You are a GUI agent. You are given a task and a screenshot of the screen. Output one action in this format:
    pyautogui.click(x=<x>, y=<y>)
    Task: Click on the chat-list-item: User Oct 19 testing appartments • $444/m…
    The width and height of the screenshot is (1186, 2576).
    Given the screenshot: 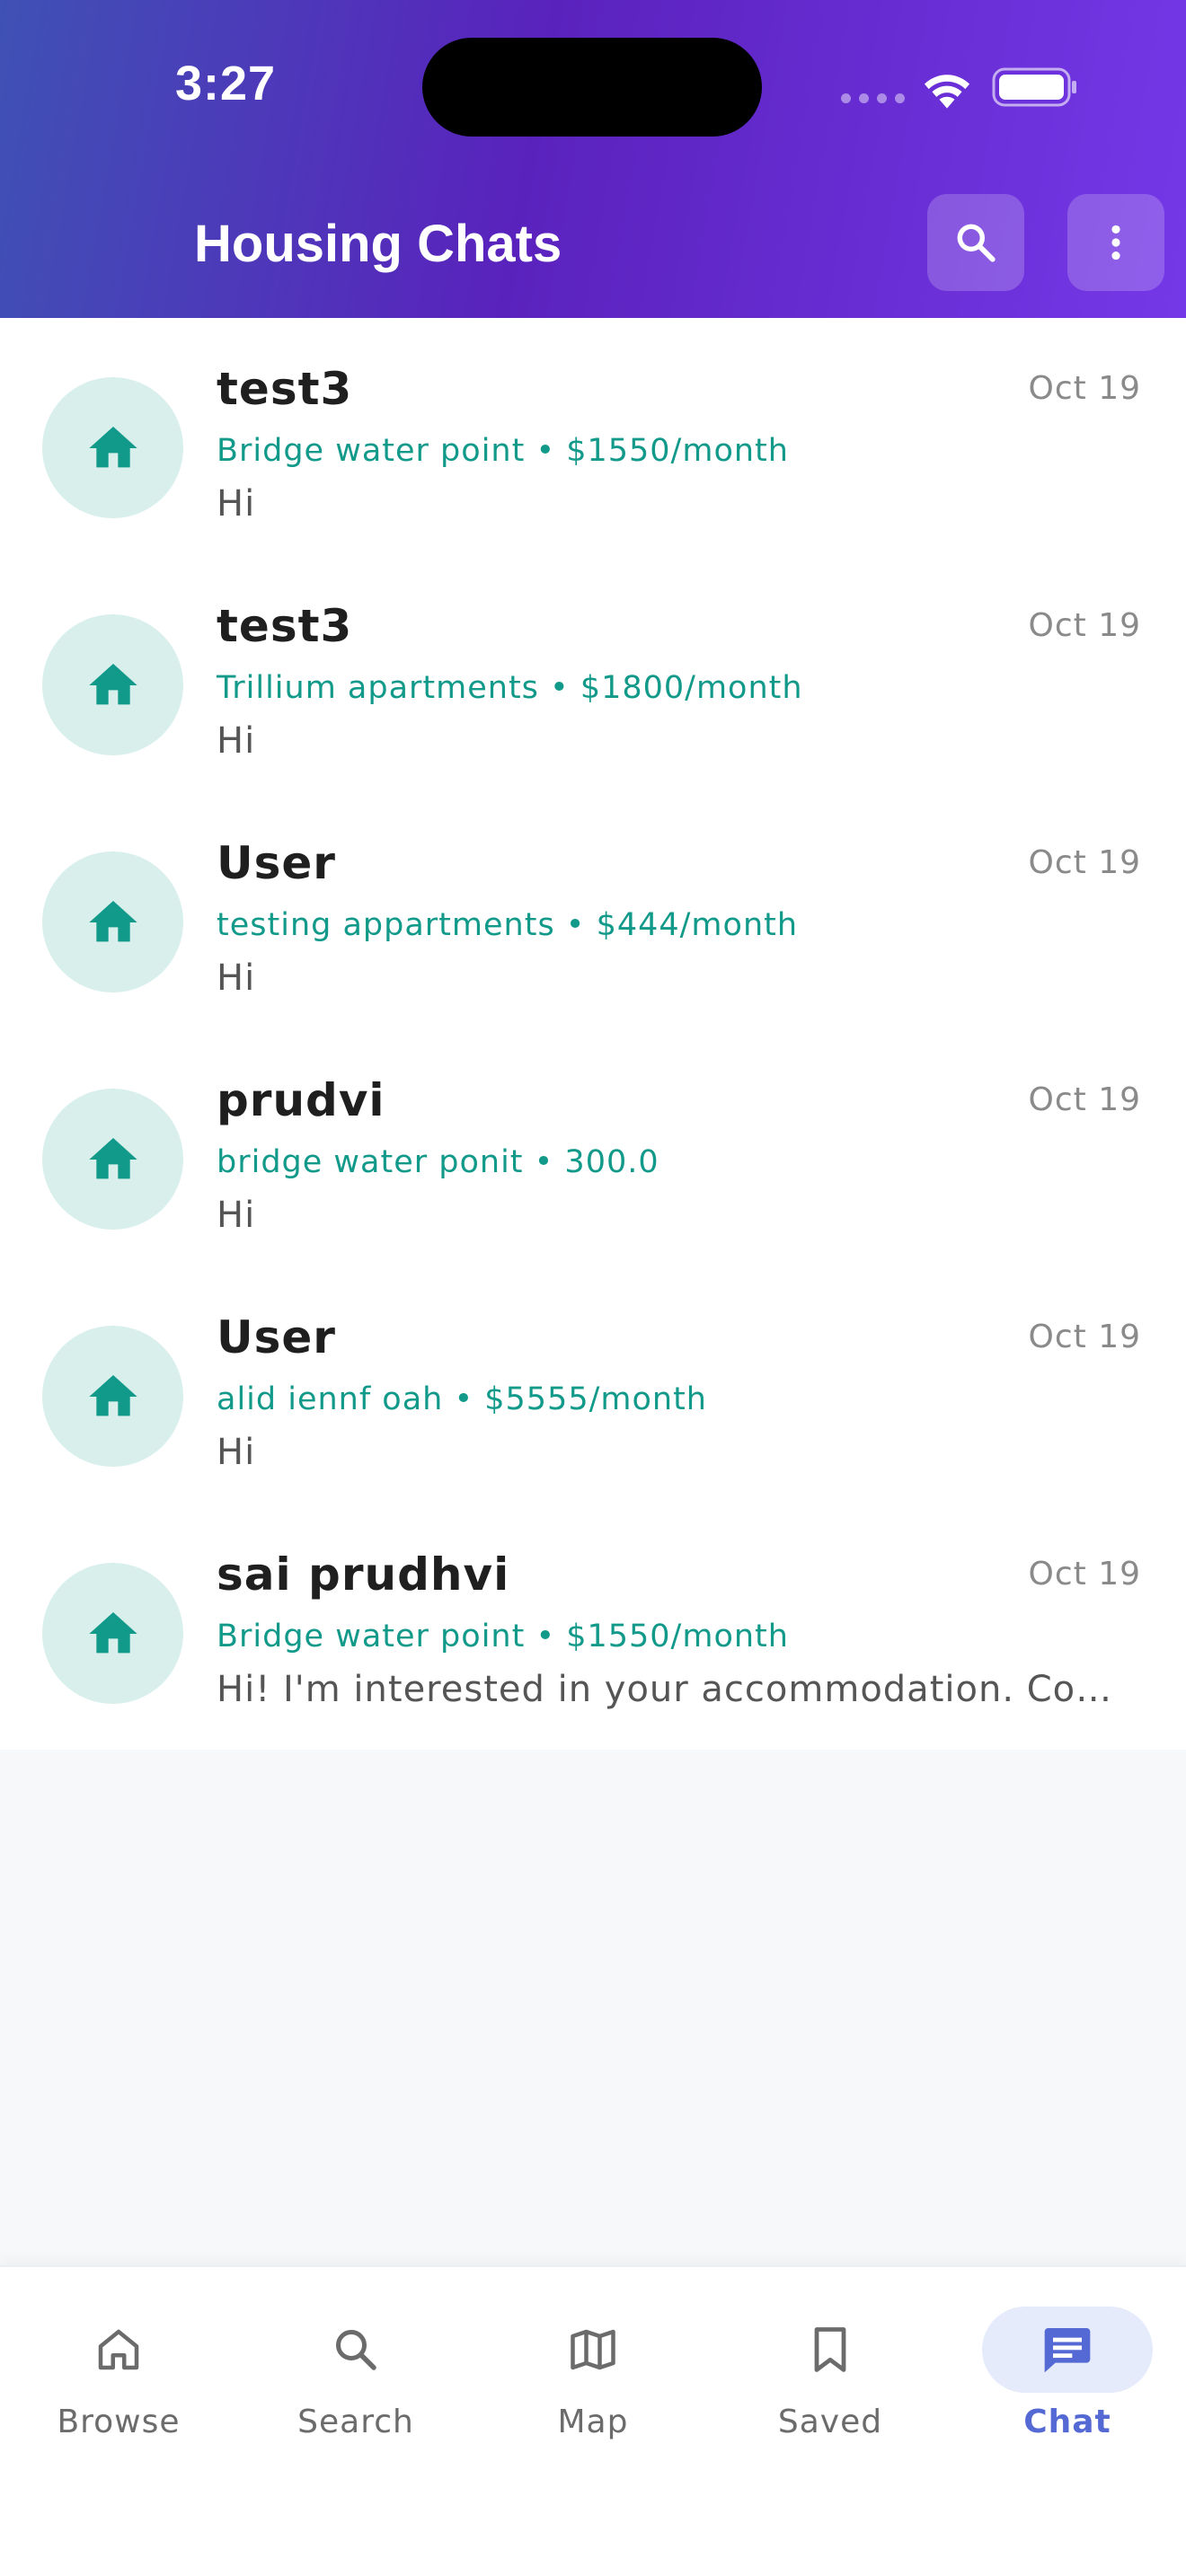 What is the action you would take?
    pyautogui.click(x=593, y=910)
    